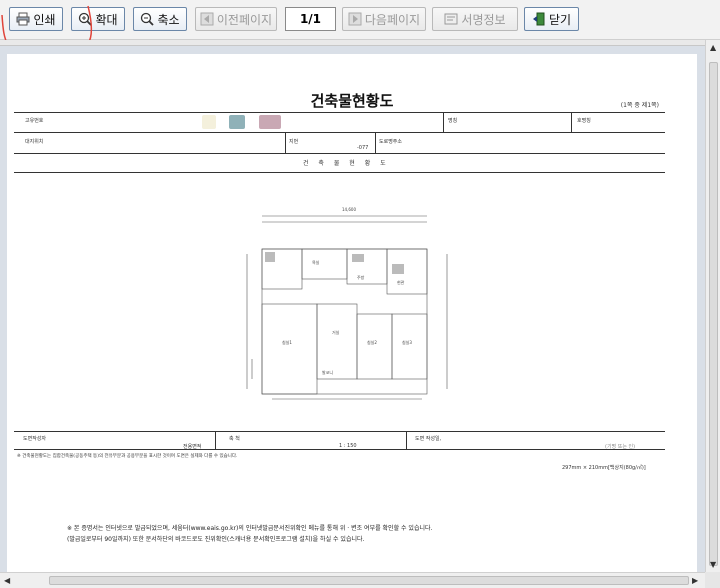 The image size is (720, 588). I want to click on lot-label: 지번, so click(294, 142).